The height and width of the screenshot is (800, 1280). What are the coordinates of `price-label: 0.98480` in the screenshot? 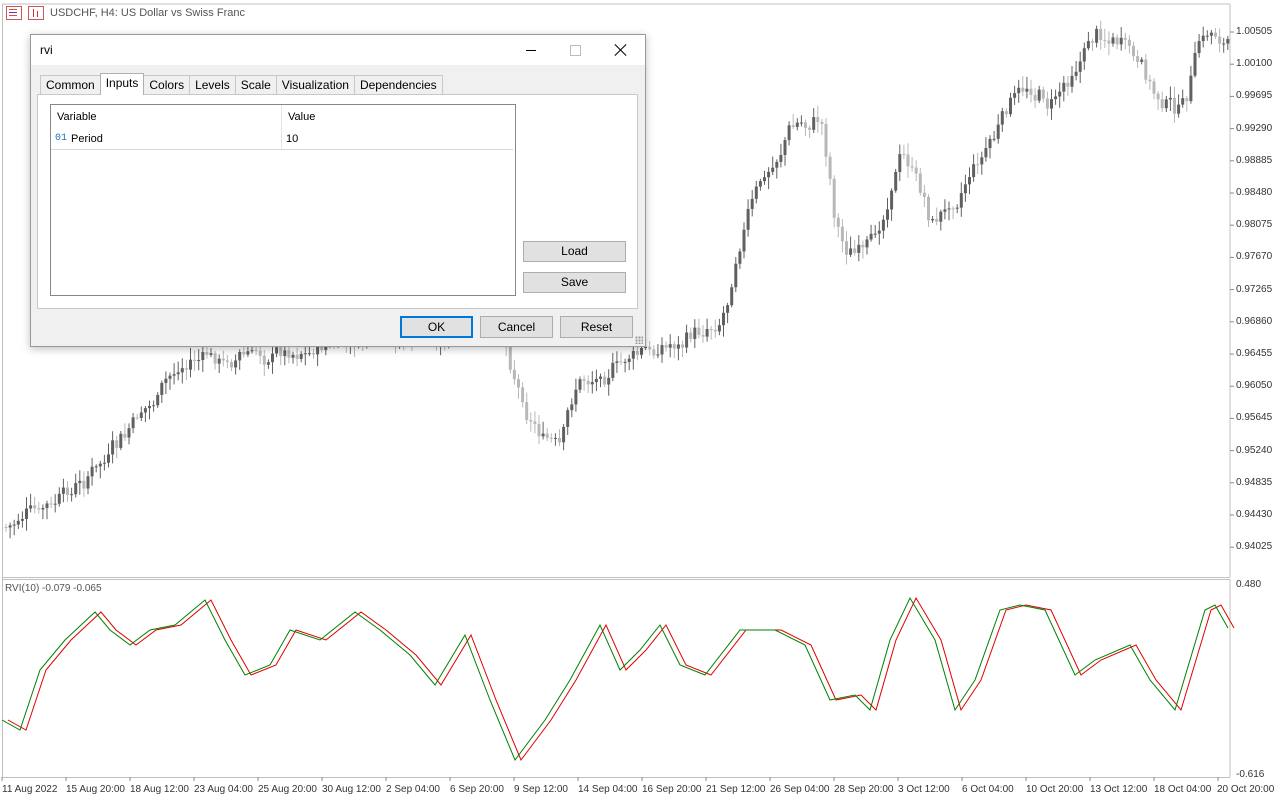 It's located at (1254, 192).